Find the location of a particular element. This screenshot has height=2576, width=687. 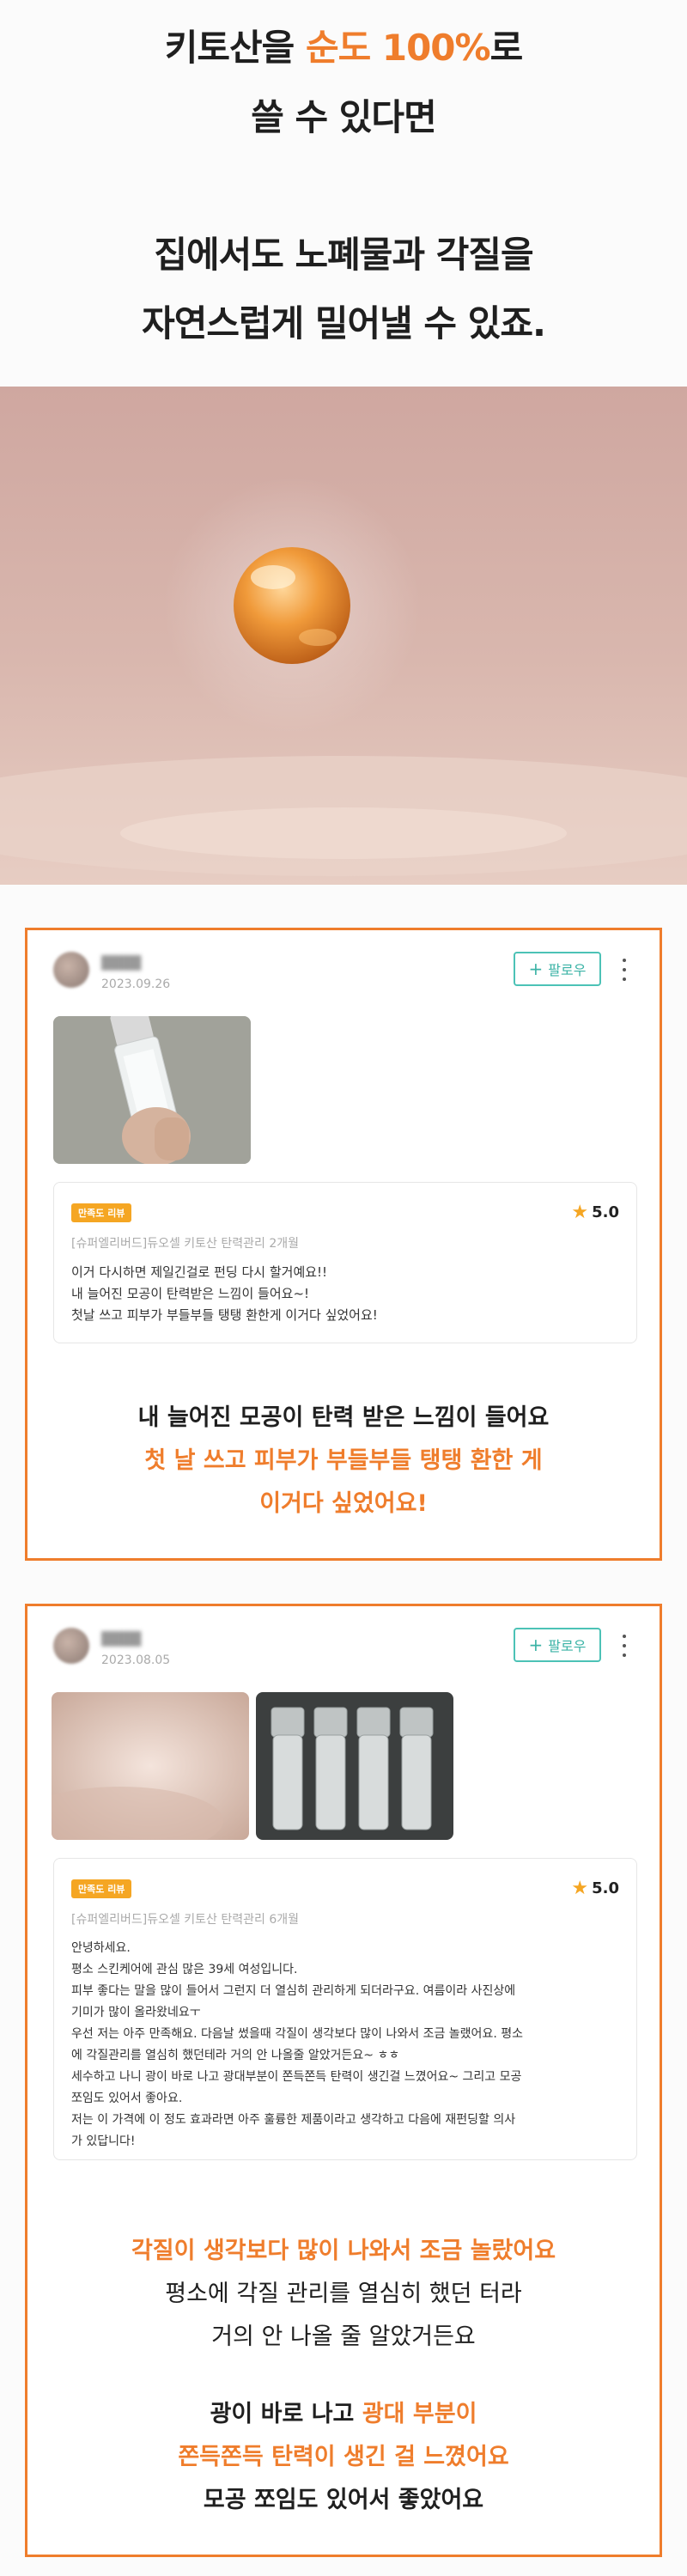

review-line: 첫날 쓰고 피부가 부들부들 탱탱 환한게 이거다 싶었어요! is located at coordinates (224, 1315).